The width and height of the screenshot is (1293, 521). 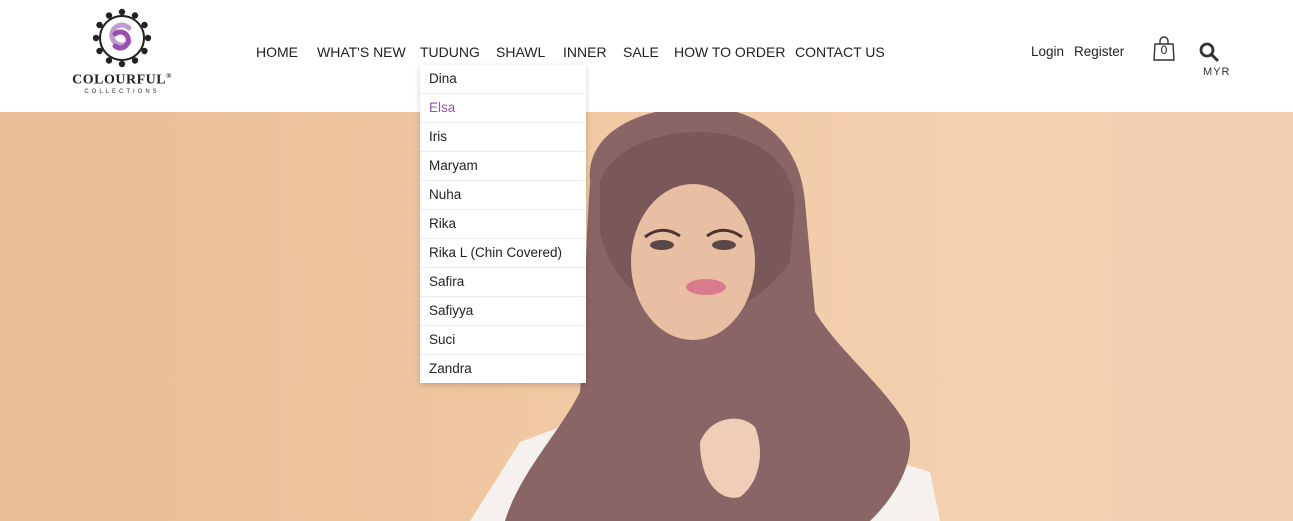 What do you see at coordinates (361, 52) in the screenshot?
I see `nav-whats-new: WHAT'S NEW` at bounding box center [361, 52].